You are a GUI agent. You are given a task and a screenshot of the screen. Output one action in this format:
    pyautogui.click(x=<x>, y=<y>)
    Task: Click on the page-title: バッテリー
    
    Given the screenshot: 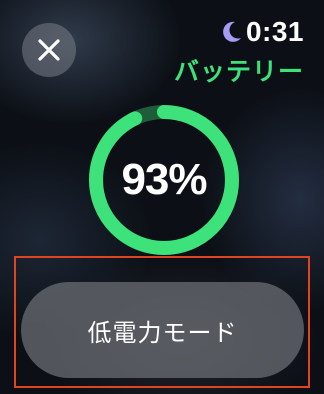 What is the action you would take?
    pyautogui.click(x=238, y=71)
    